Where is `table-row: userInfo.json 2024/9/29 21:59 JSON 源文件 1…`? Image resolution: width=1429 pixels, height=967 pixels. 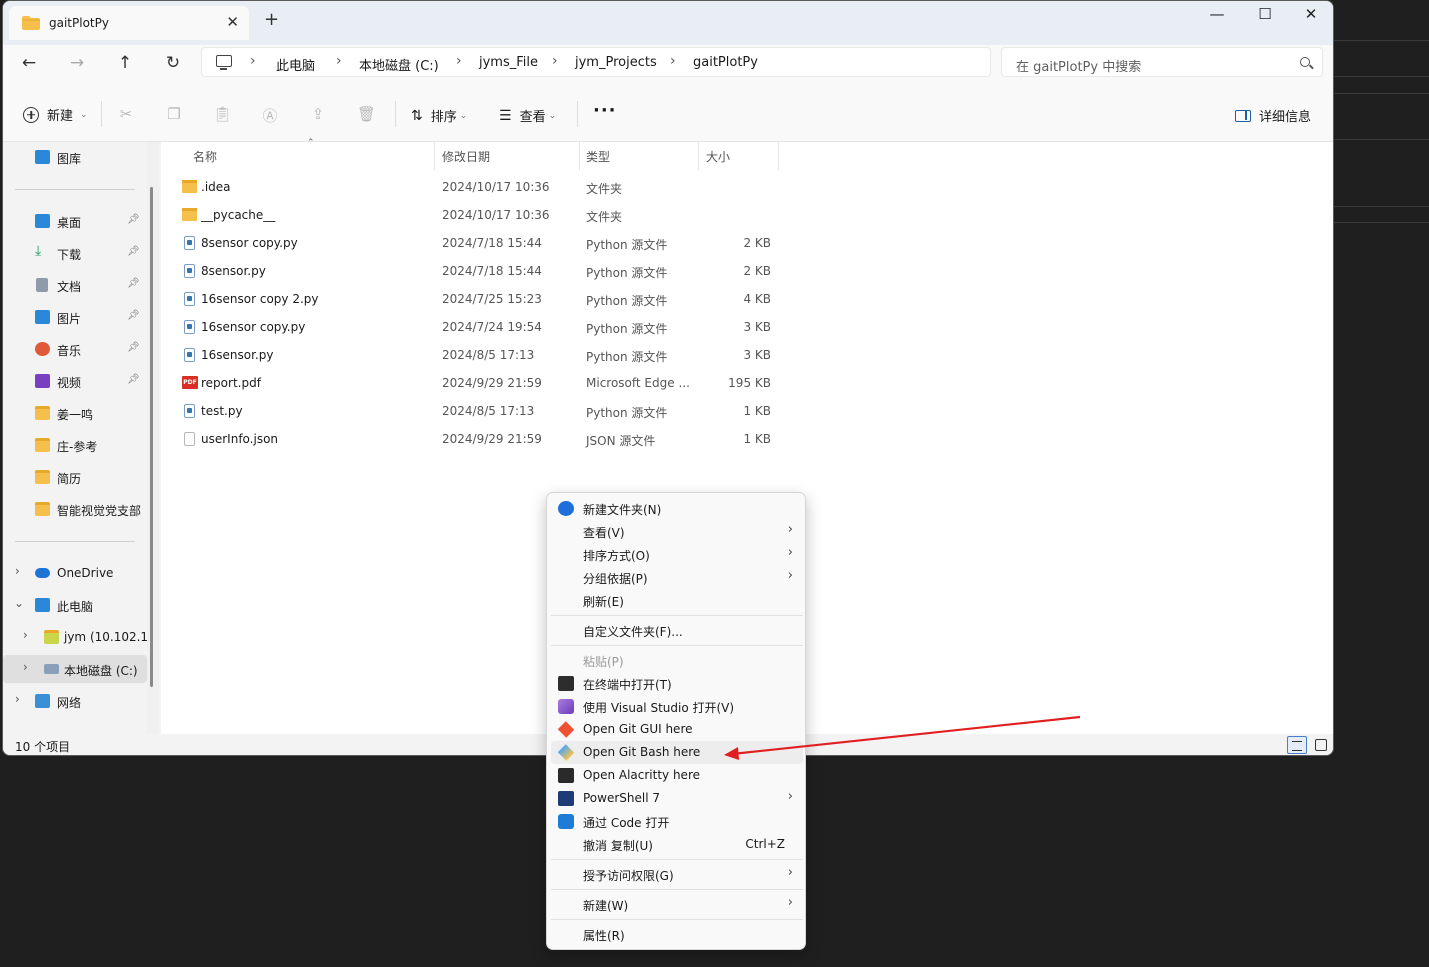 table-row: userInfo.json 2024/9/29 21:59 JSON 源文件 1… is located at coordinates (471, 439).